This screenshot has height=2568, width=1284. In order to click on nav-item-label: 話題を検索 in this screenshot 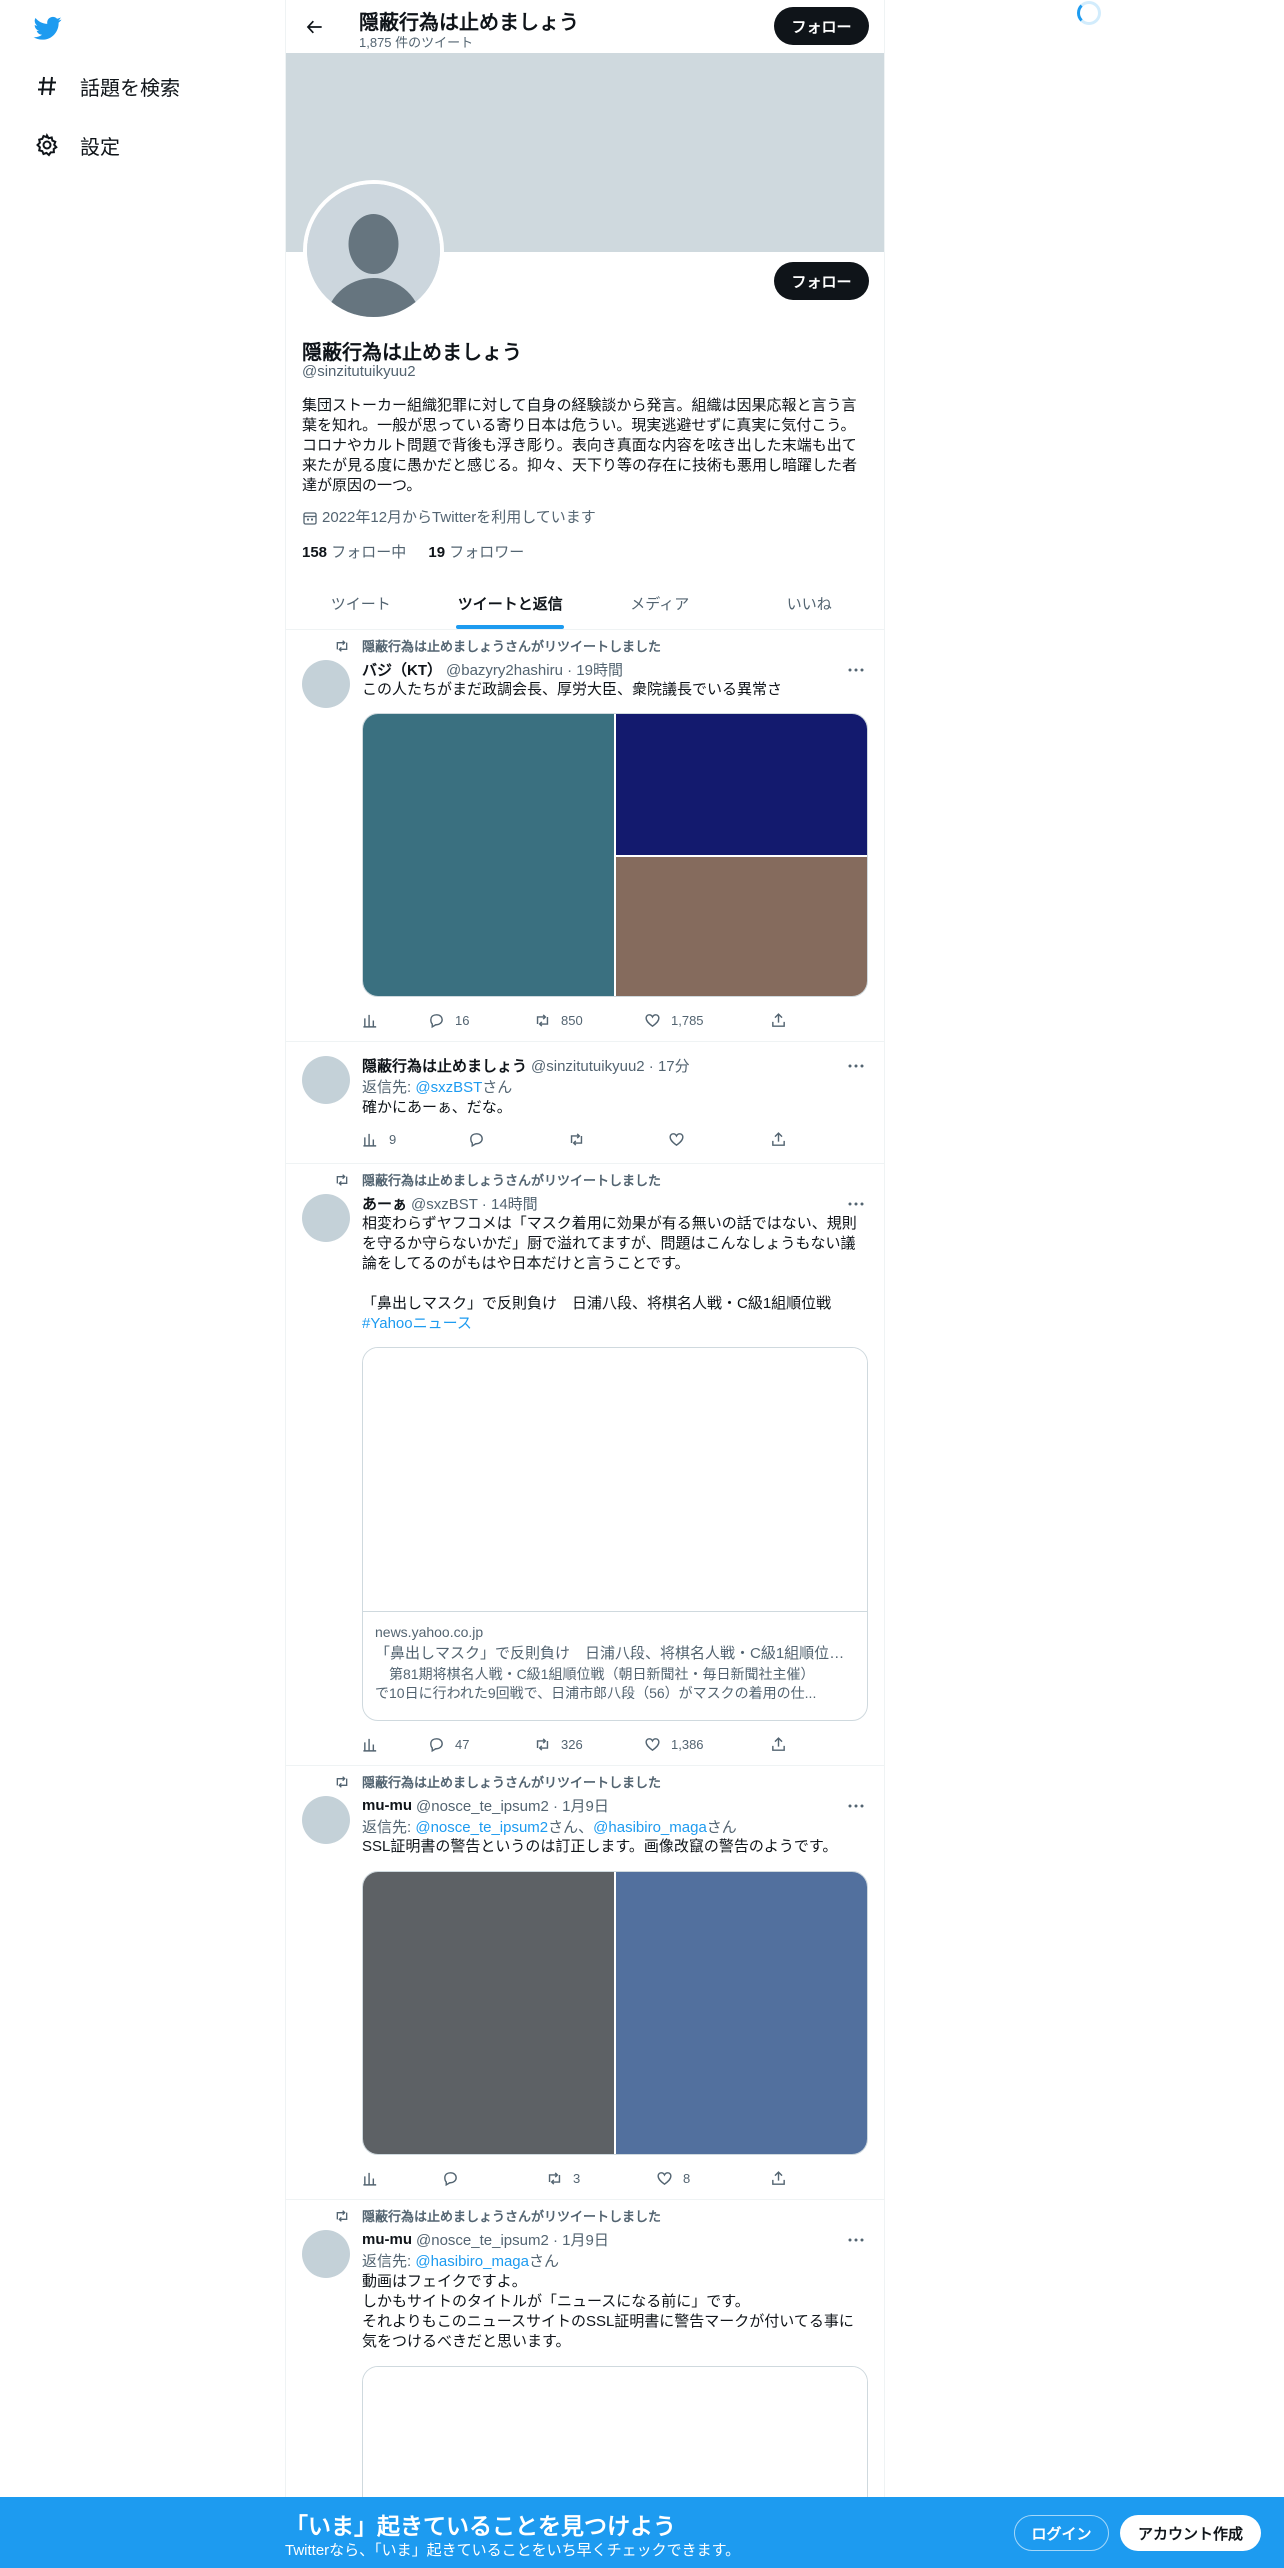, I will do `click(130, 88)`.